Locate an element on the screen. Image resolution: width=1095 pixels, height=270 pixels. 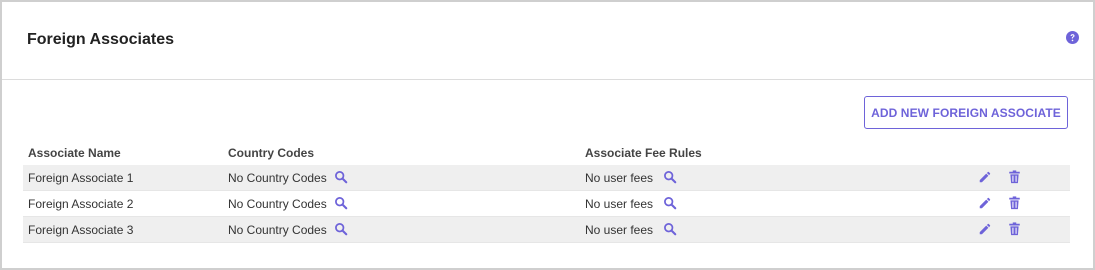
associate-name: Foreign Associate 3 is located at coordinates (81, 230).